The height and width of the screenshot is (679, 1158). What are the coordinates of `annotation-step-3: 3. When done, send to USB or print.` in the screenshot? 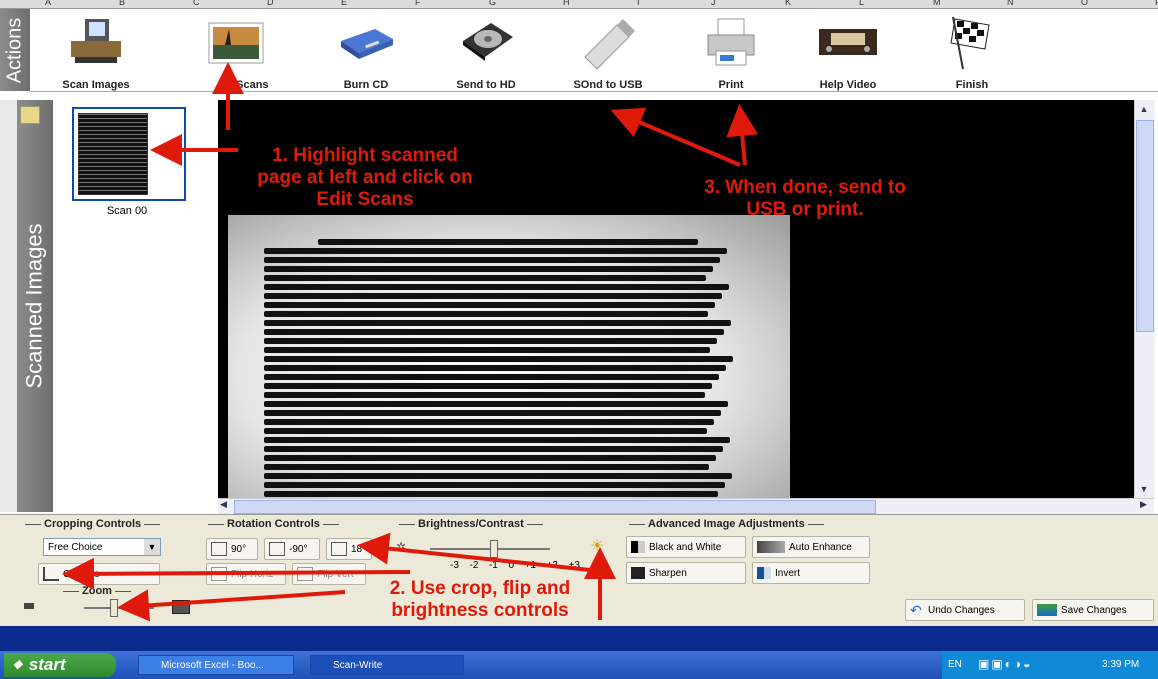 It's located at (805, 198).